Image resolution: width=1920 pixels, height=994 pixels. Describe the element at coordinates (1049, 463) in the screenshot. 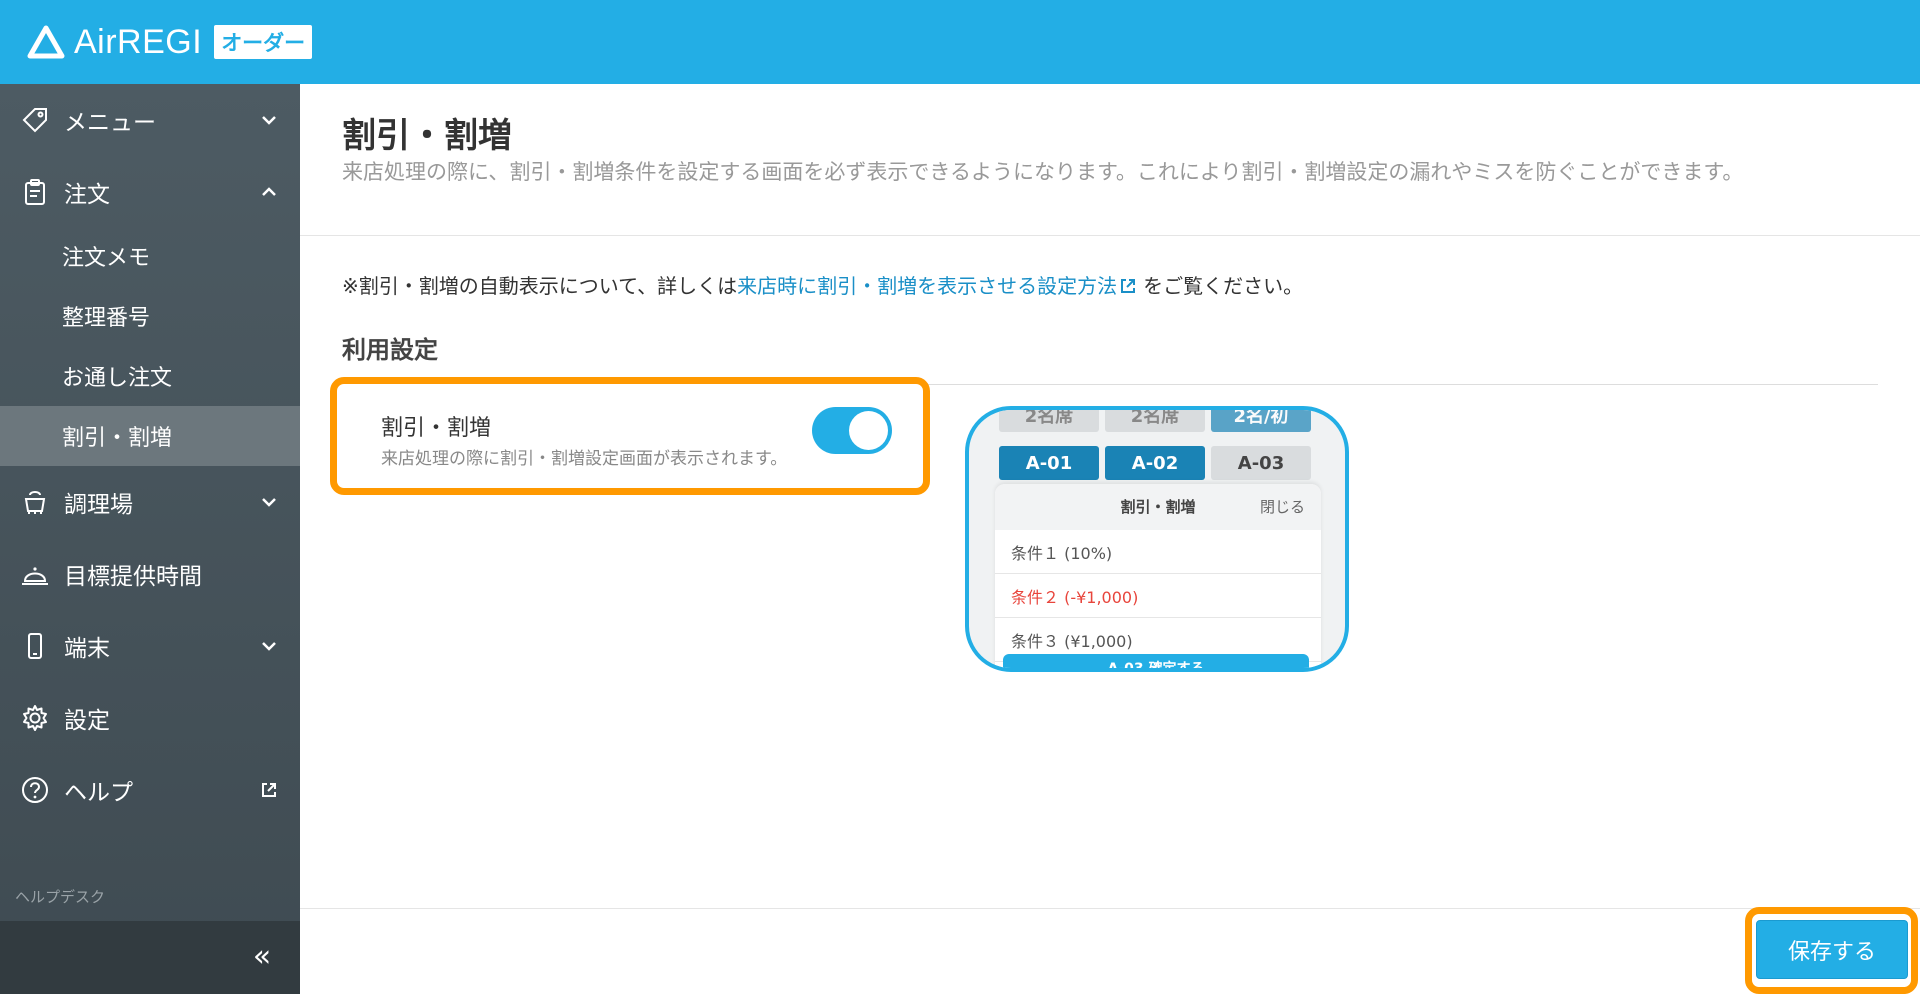

I see `preview-table-tile: A-01` at that location.